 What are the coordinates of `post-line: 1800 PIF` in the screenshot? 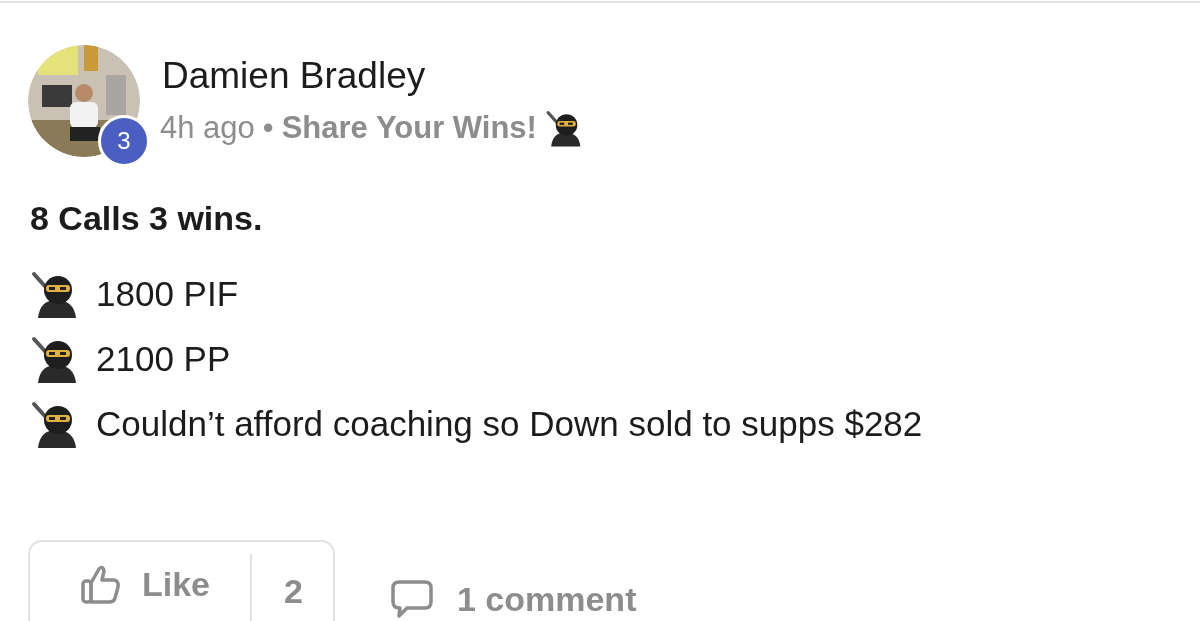 It's located at (167, 294).